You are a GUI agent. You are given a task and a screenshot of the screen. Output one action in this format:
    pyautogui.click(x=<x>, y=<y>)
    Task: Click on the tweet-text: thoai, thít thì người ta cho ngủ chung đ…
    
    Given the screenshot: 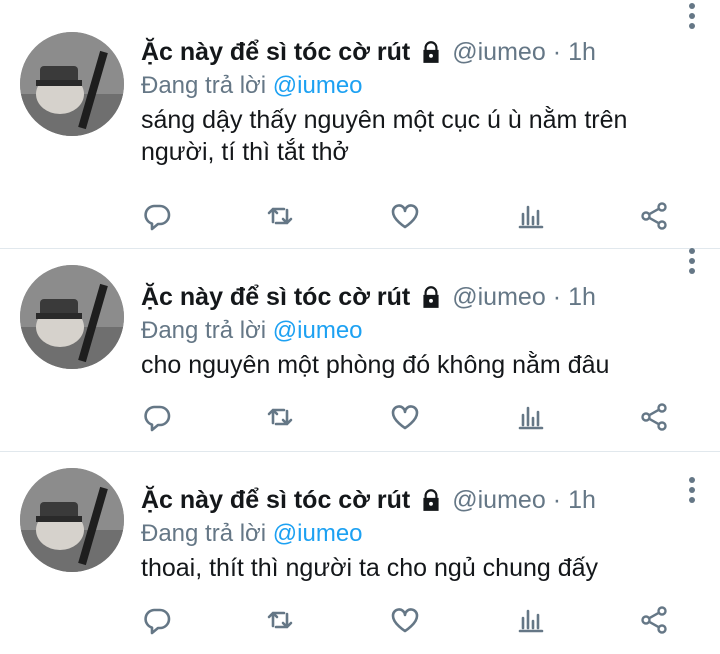 What is the action you would take?
    pyautogui.click(x=370, y=568)
    